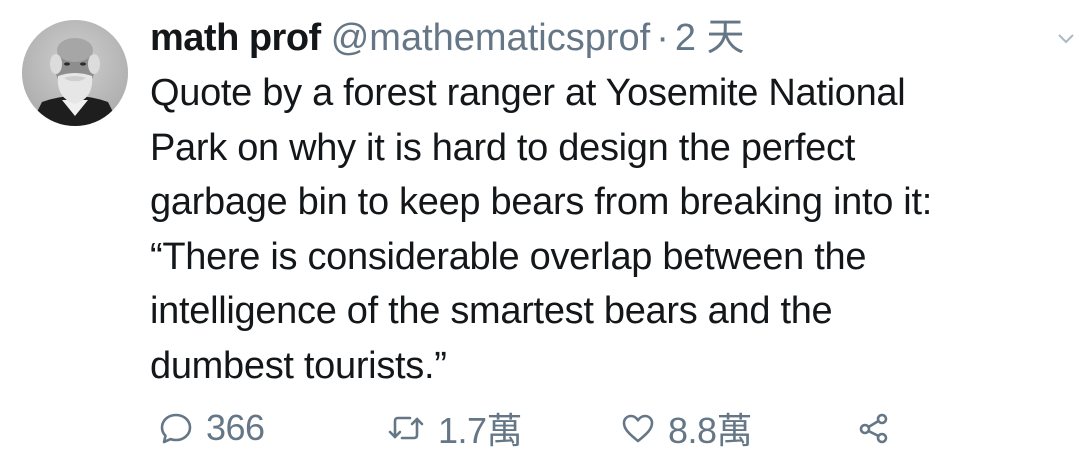 The height and width of the screenshot is (459, 1080). Describe the element at coordinates (710, 430) in the screenshot. I see `like-count: 8.8萬` at that location.